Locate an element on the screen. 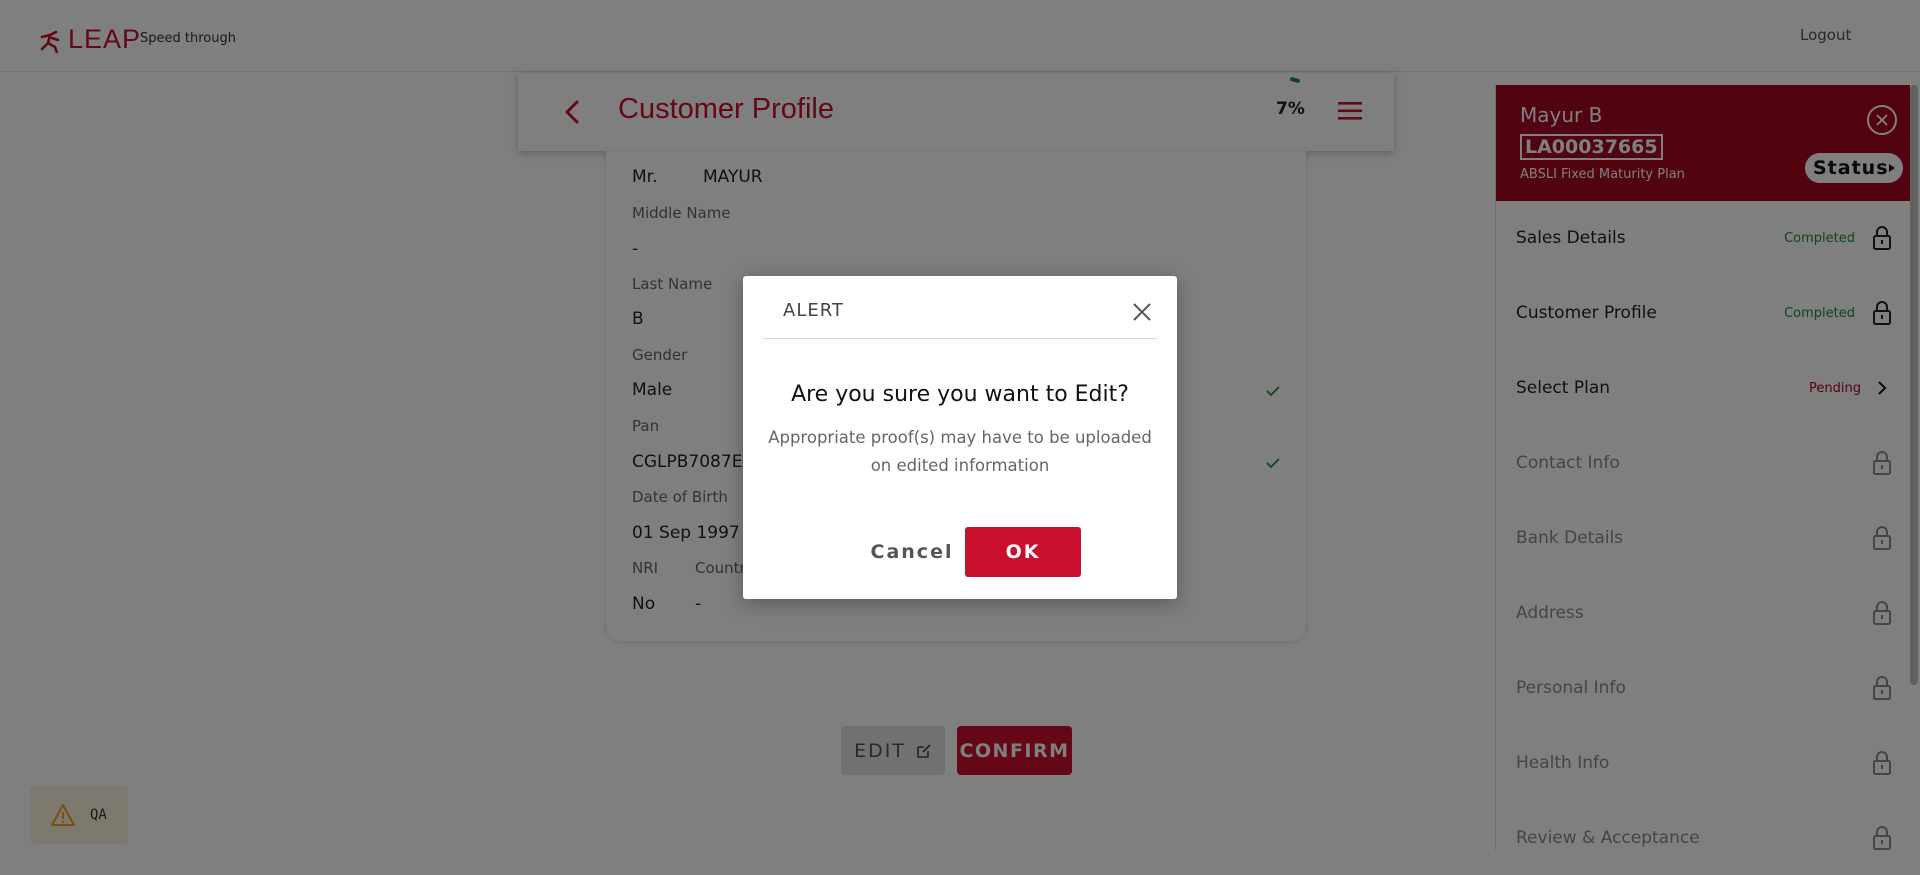  dialog-divider is located at coordinates (960, 338).